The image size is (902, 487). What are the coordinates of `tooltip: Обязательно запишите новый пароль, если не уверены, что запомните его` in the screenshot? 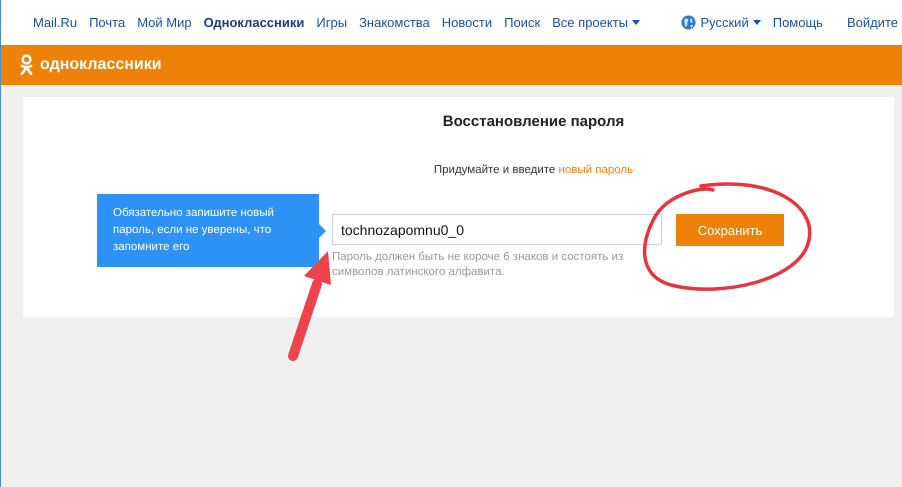 It's located at (211, 230).